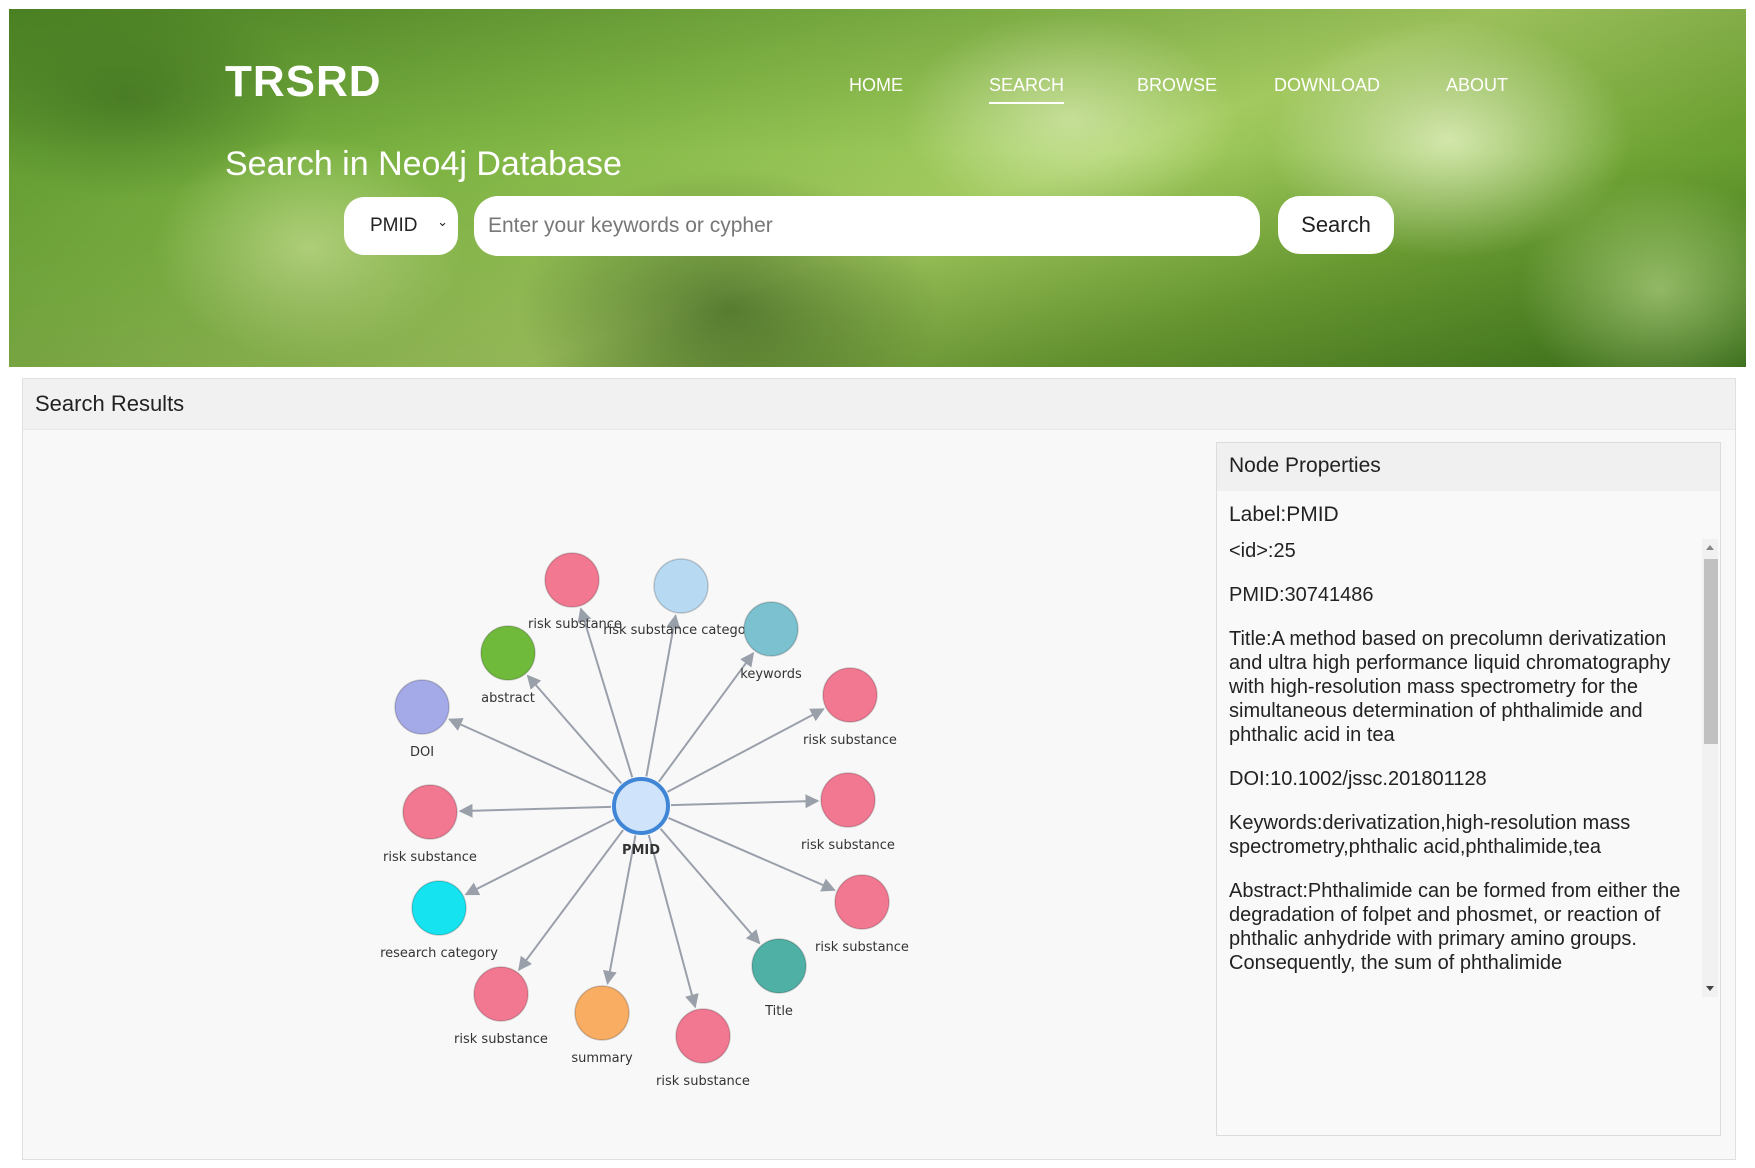  Describe the element at coordinates (1284, 514) in the screenshot. I see `node-label-property: Label:PMID` at that location.